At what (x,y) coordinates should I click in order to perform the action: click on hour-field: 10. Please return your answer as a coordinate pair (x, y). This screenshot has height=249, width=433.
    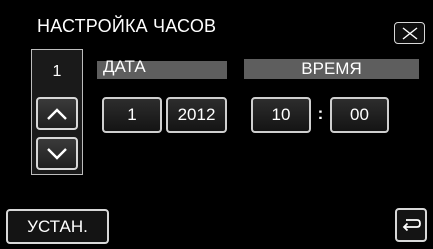
    Looking at the image, I should click on (281, 115).